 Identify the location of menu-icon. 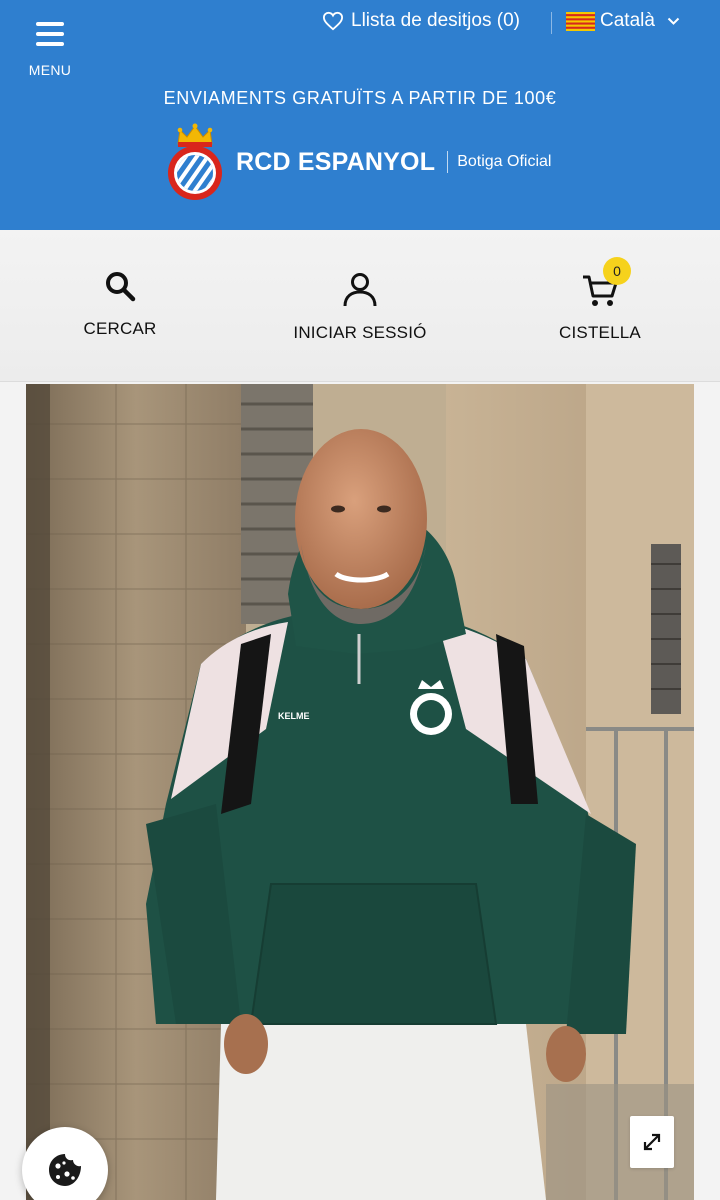
(50, 34).